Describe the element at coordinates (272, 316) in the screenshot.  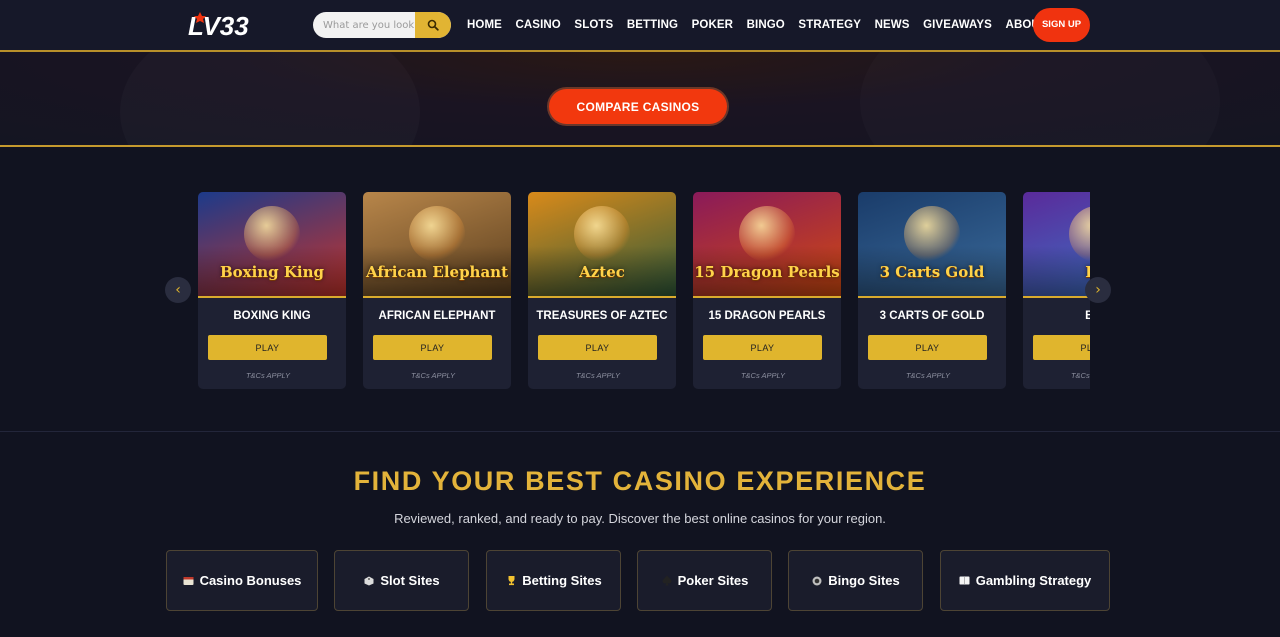
I see `game-name: BOXING KING` at that location.